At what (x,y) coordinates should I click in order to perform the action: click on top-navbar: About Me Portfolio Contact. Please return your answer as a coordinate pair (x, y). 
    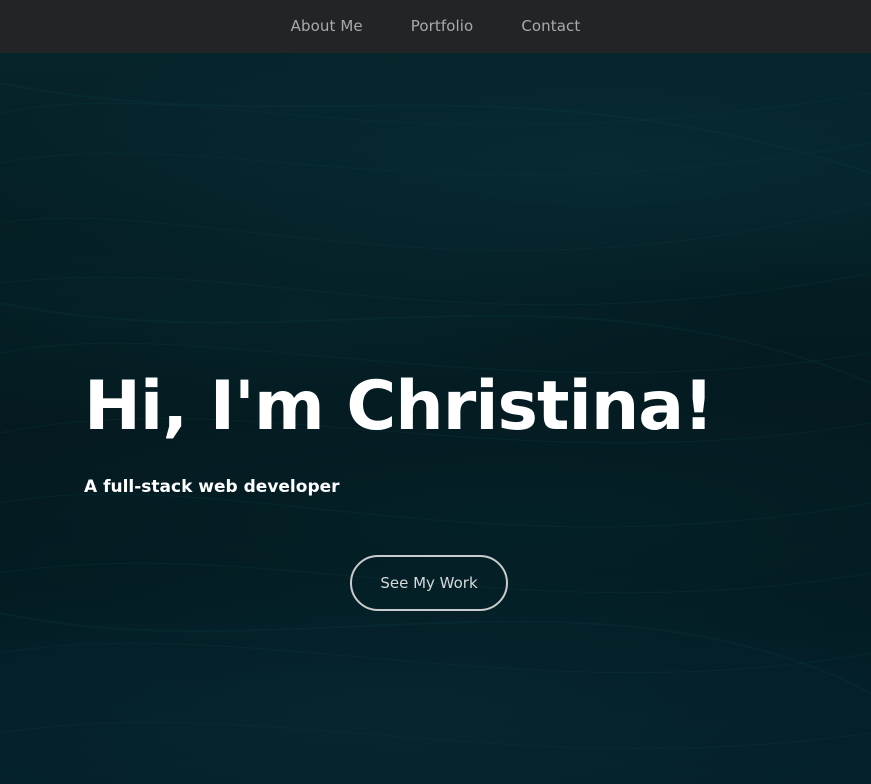
    Looking at the image, I should click on (435, 26).